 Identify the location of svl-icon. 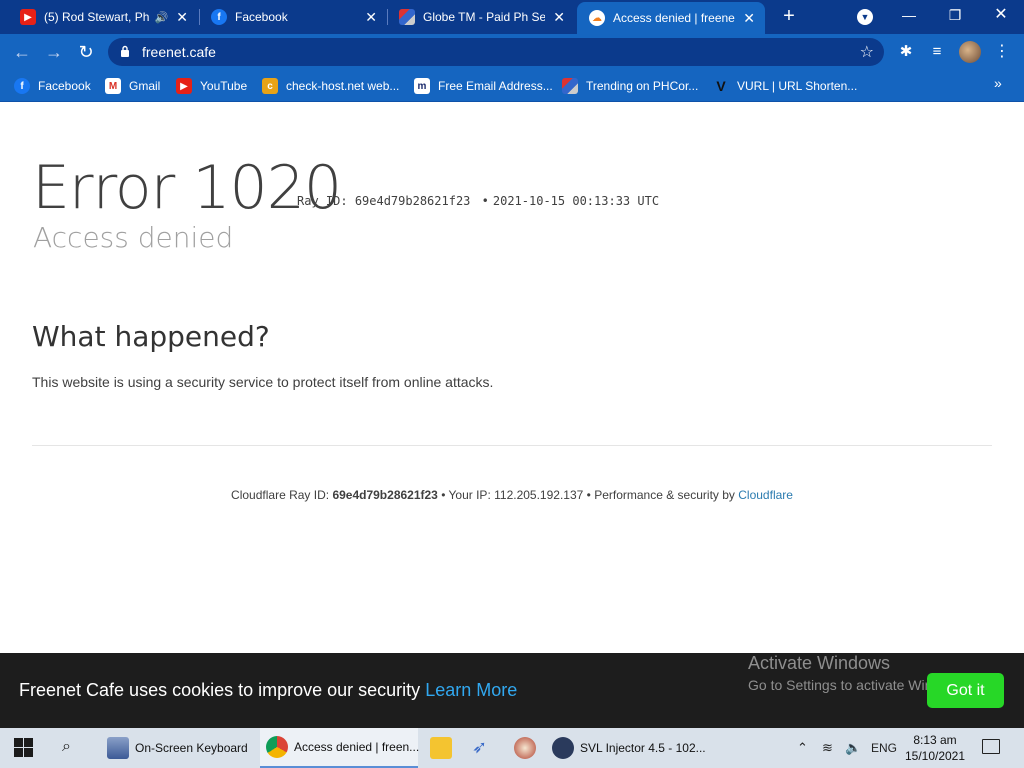
(563, 748).